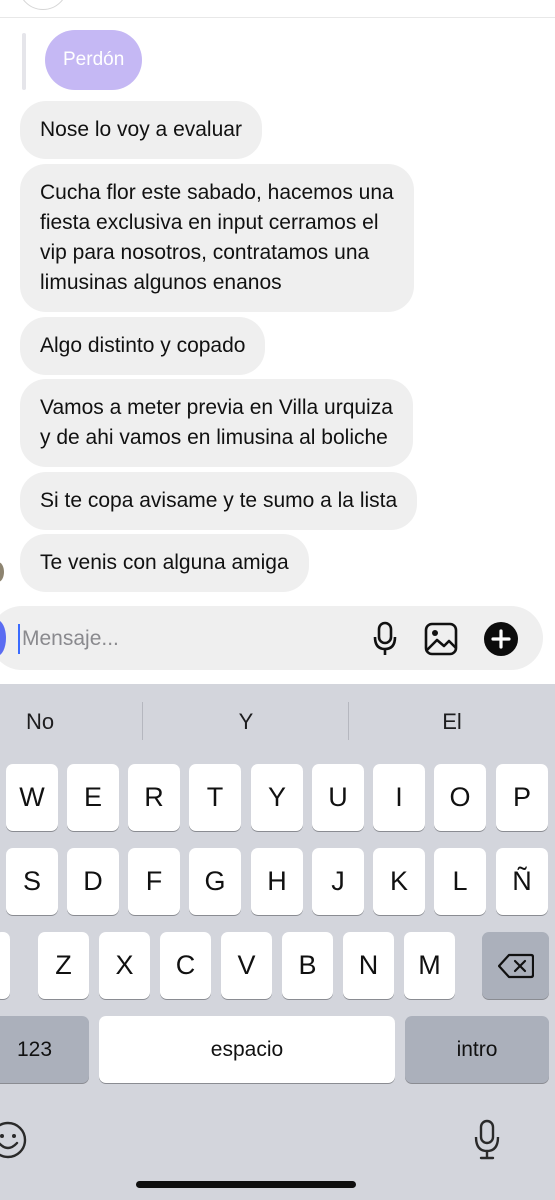 This screenshot has width=555, height=1200. I want to click on key-n: N, so click(368, 965).